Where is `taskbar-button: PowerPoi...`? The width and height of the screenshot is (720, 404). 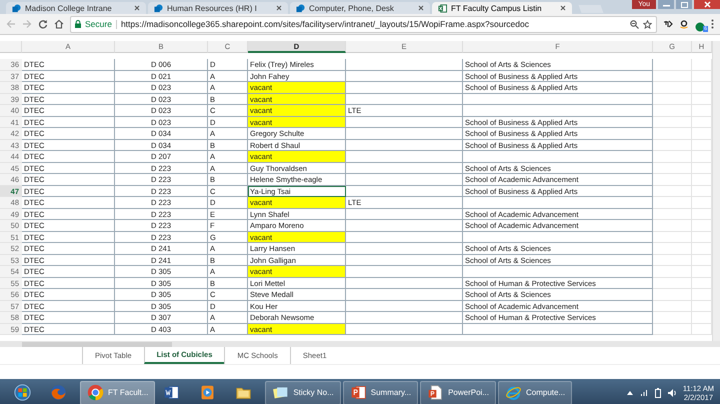
taskbar-button: PowerPoi... is located at coordinates (458, 392).